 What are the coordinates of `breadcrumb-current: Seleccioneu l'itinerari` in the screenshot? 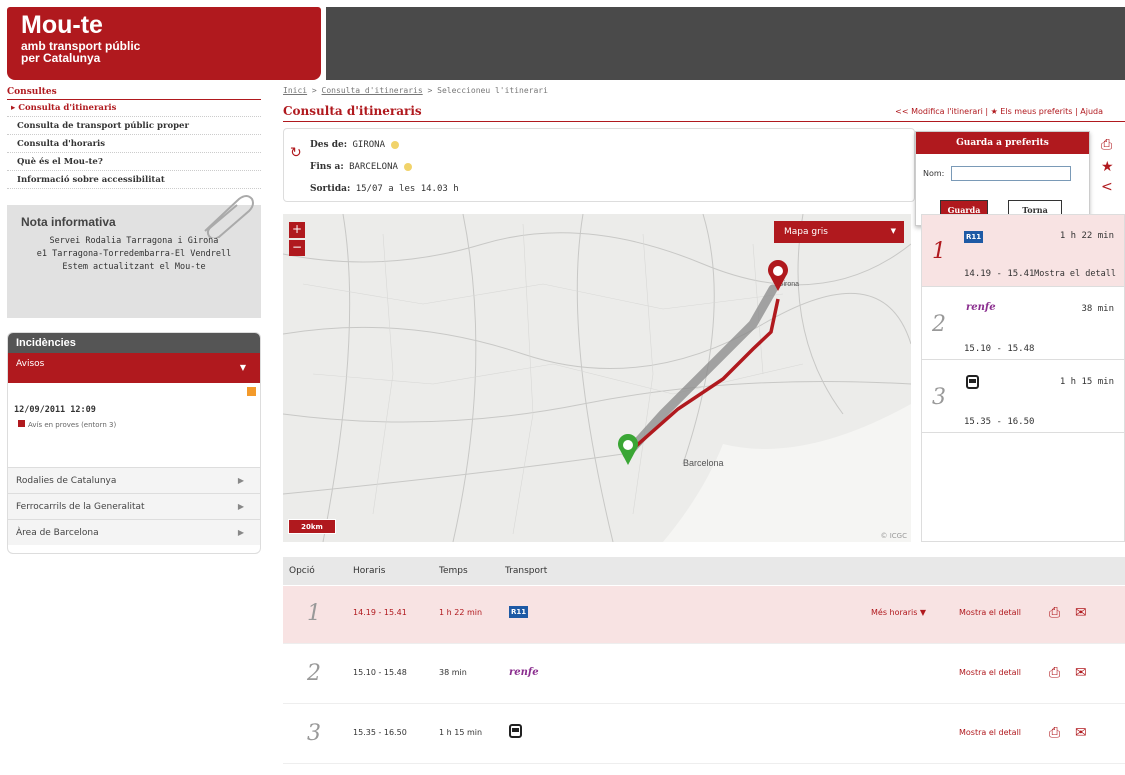 It's located at (492, 90).